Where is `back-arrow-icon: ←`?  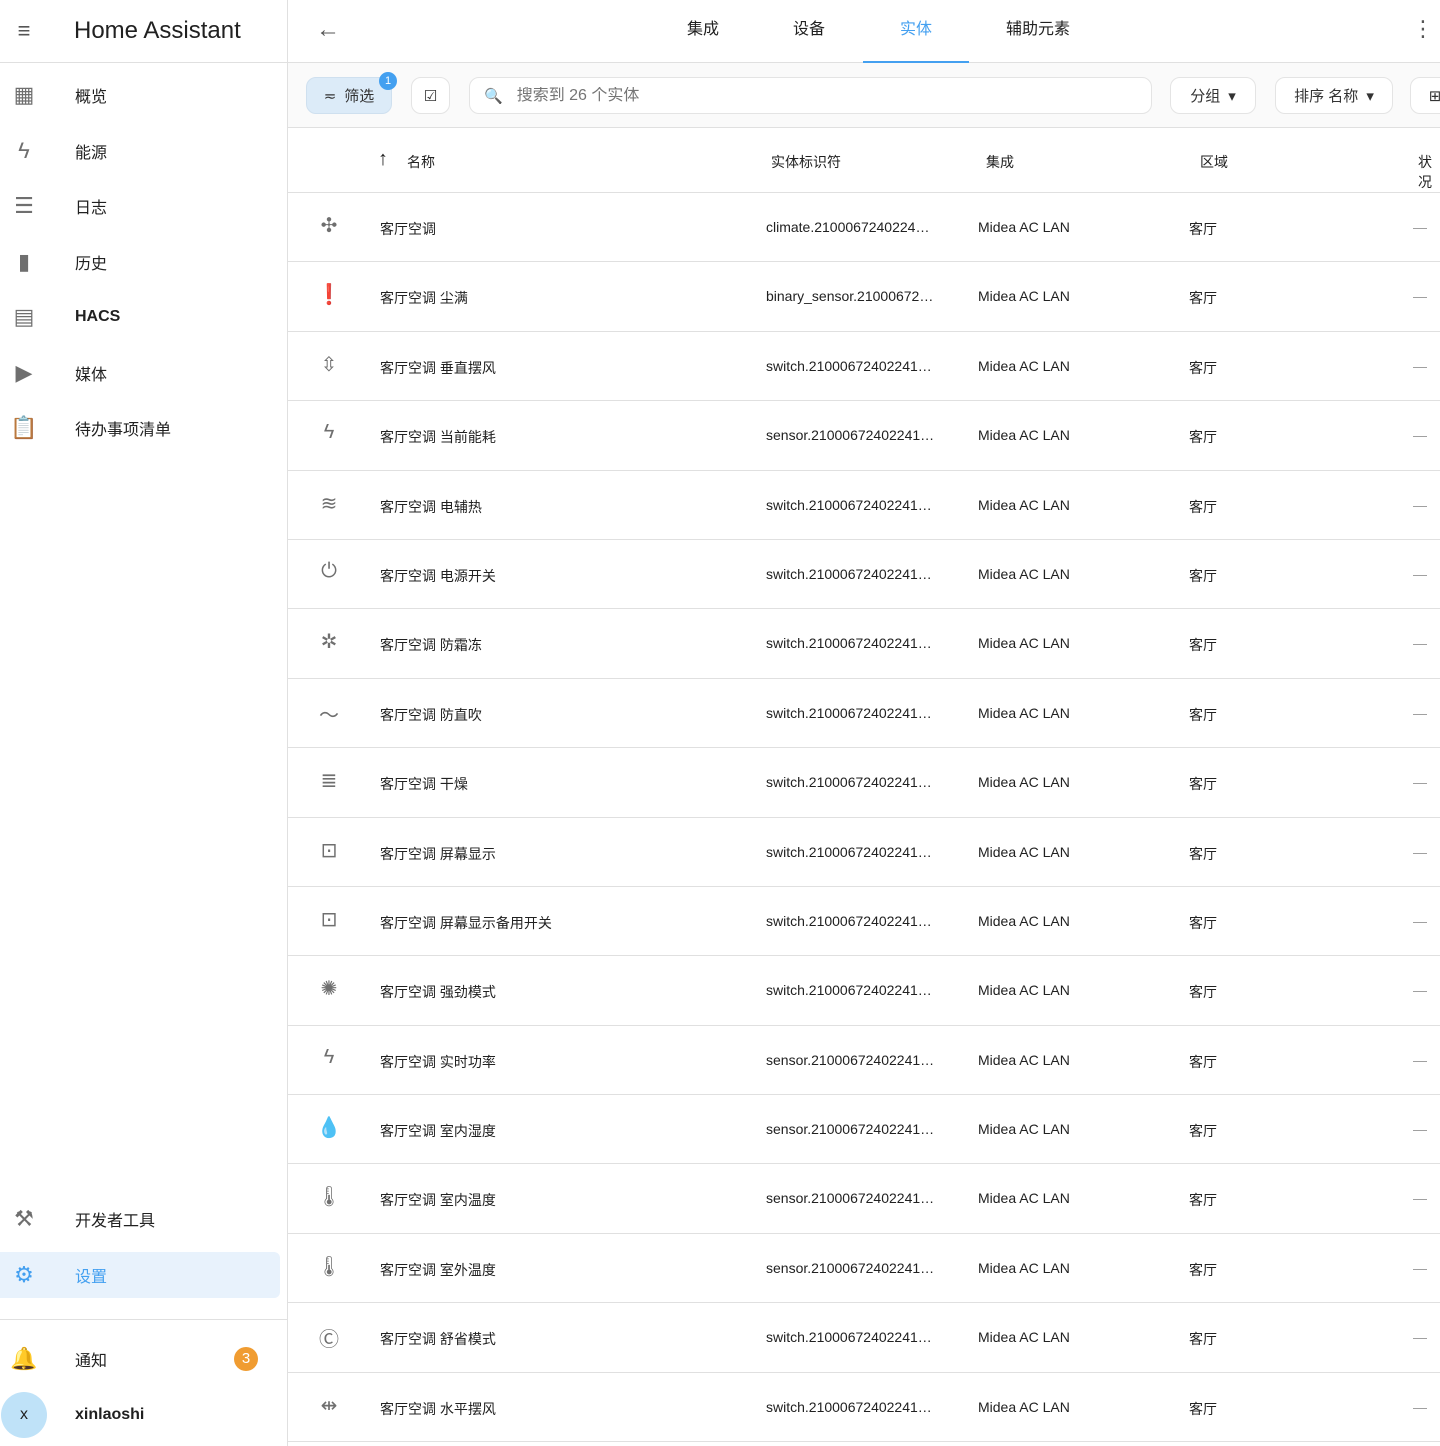
back-arrow-icon: ← is located at coordinates (328, 30).